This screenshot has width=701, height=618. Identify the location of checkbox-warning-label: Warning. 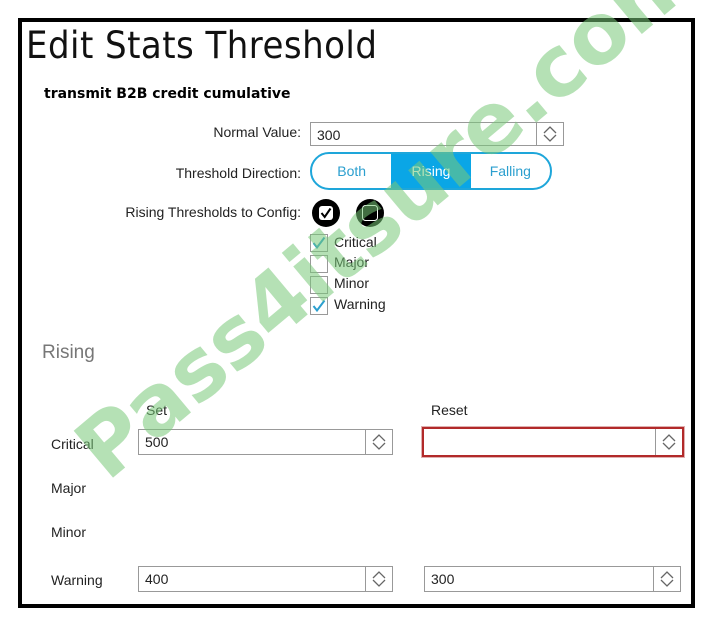
(360, 304).